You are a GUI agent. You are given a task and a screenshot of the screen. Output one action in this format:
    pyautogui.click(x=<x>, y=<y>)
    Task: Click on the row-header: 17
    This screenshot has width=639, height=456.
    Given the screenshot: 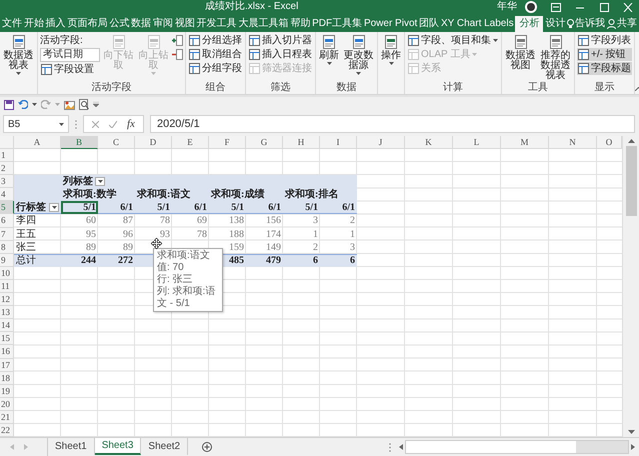 What is the action you would take?
    pyautogui.click(x=7, y=365)
    